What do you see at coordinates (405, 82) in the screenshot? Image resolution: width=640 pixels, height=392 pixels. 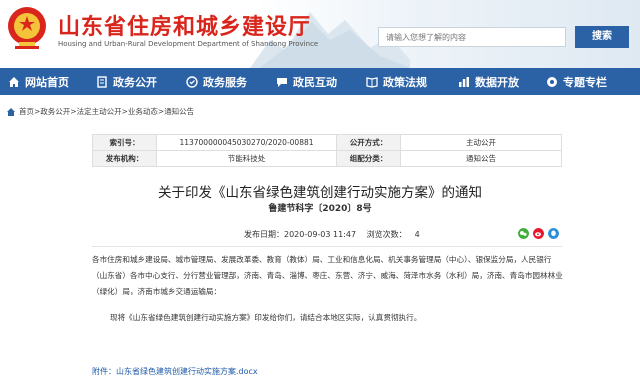 I see `nav-item-label: 政策法规` at bounding box center [405, 82].